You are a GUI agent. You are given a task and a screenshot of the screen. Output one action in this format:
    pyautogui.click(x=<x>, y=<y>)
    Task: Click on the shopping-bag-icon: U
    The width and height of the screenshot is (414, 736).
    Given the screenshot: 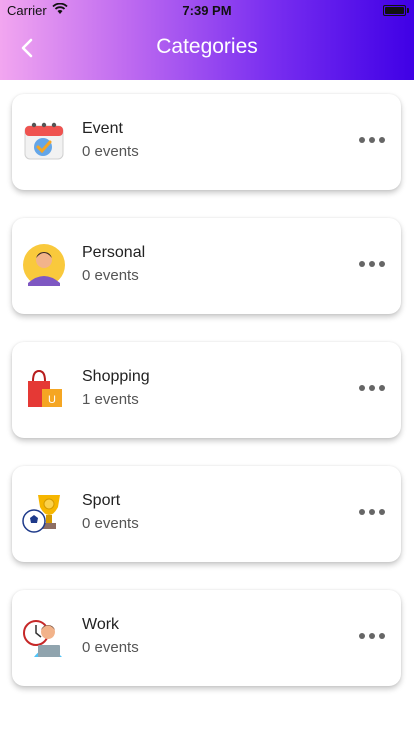 What is the action you would take?
    pyautogui.click(x=45, y=388)
    